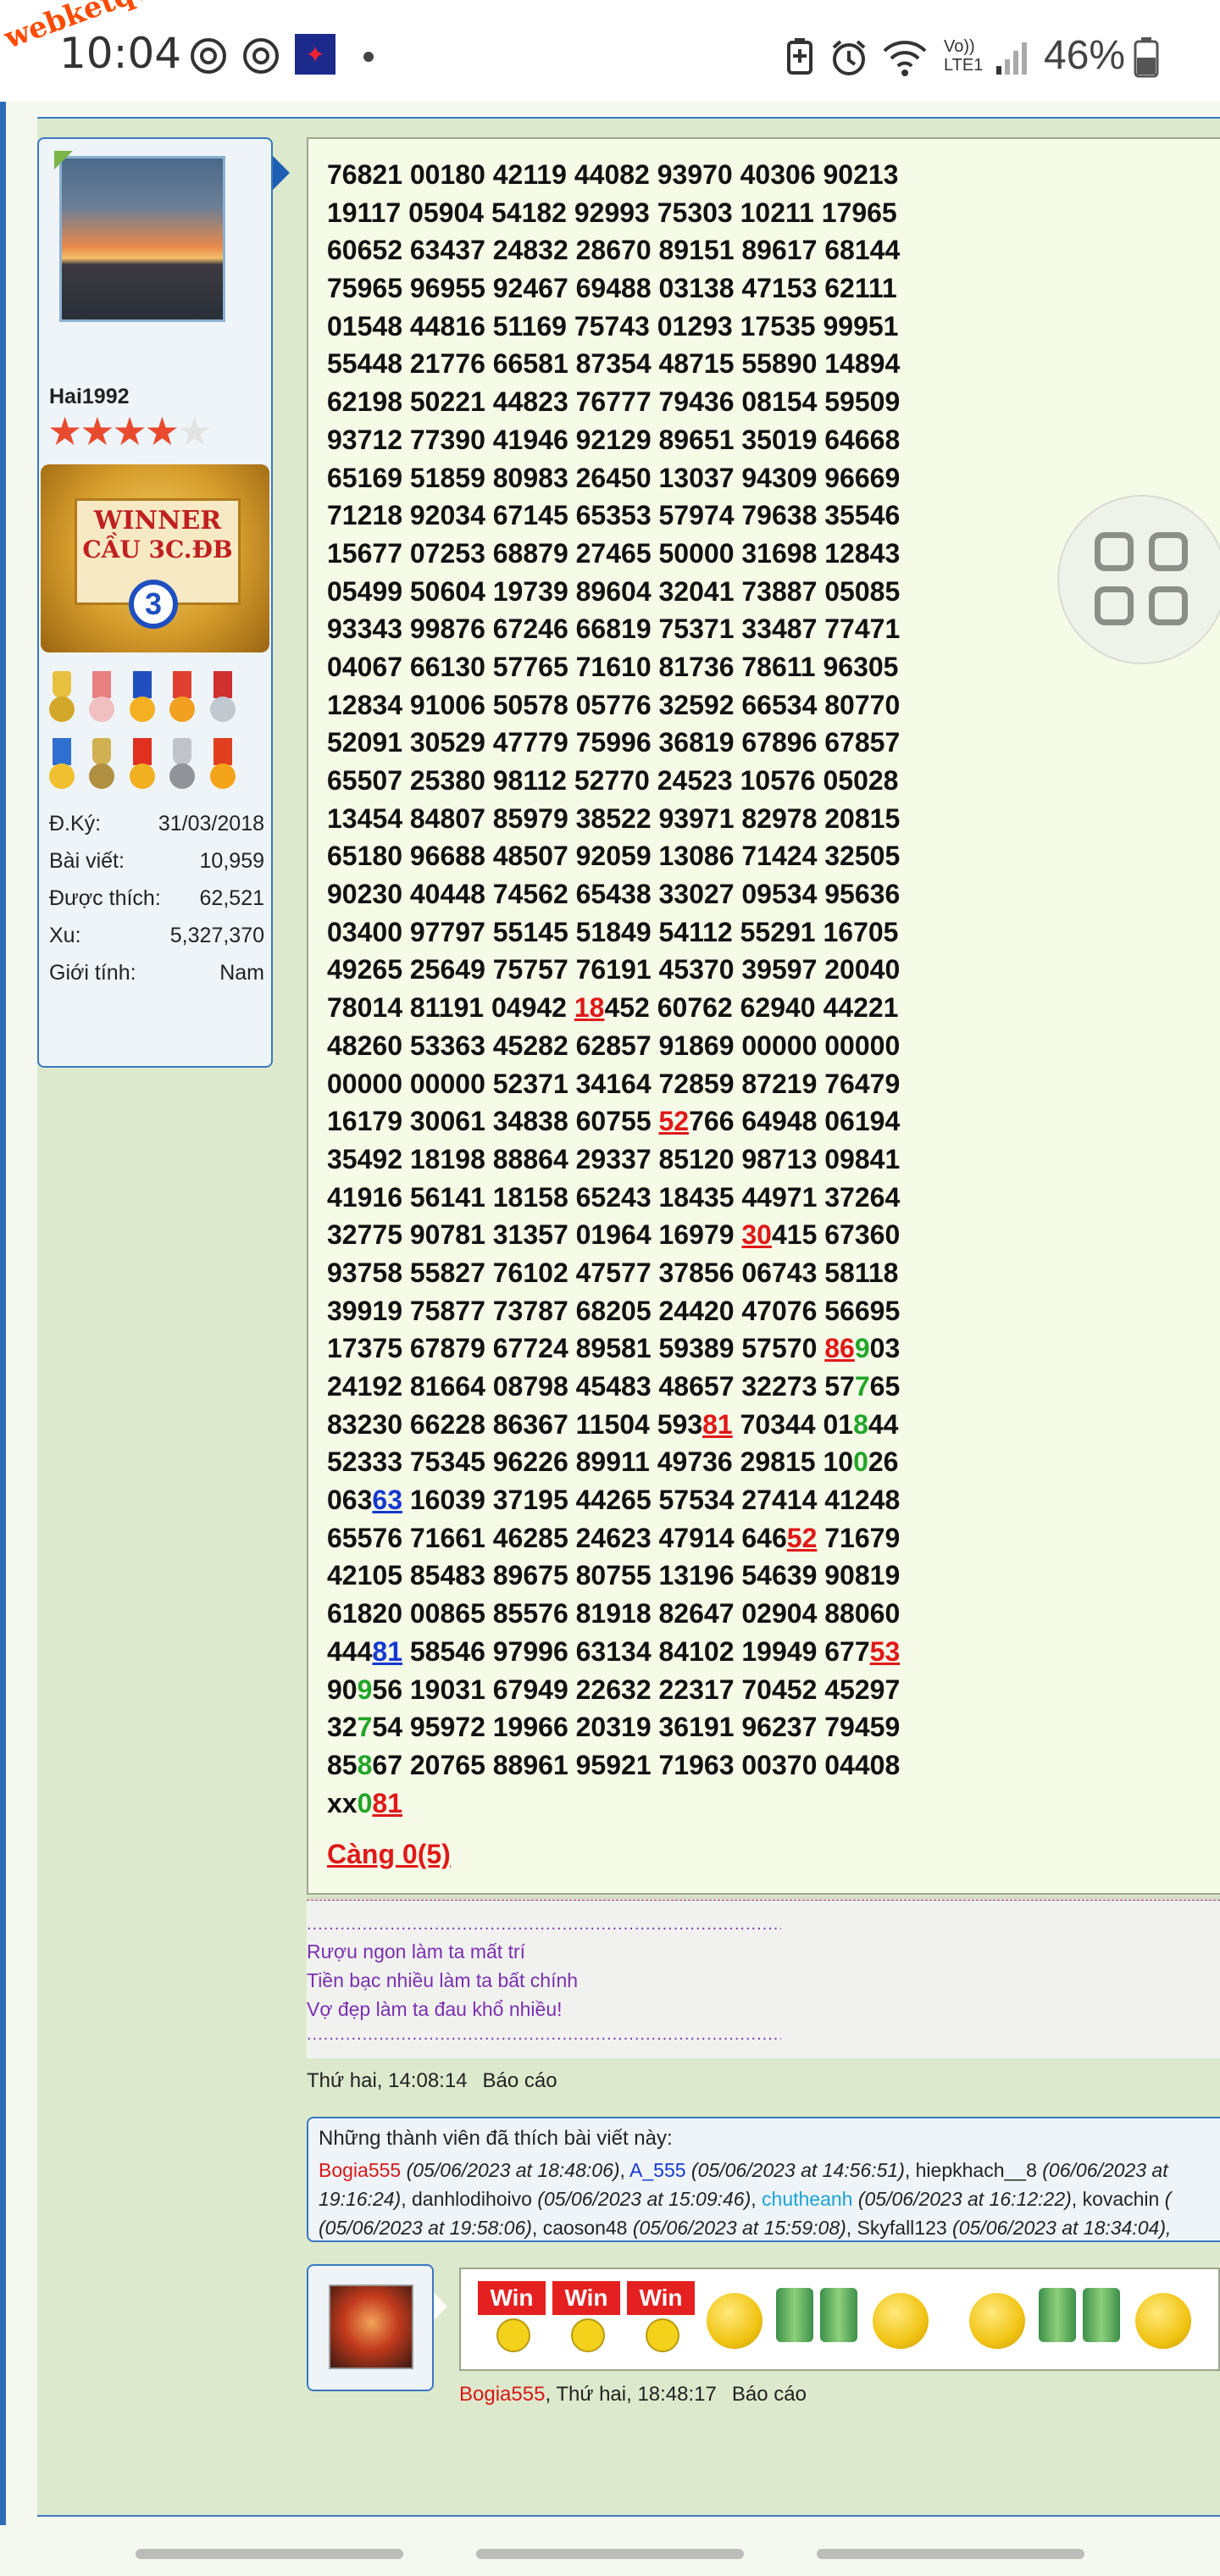  Describe the element at coordinates (901, 2321) in the screenshot. I see `singing-smiley-icon` at that location.